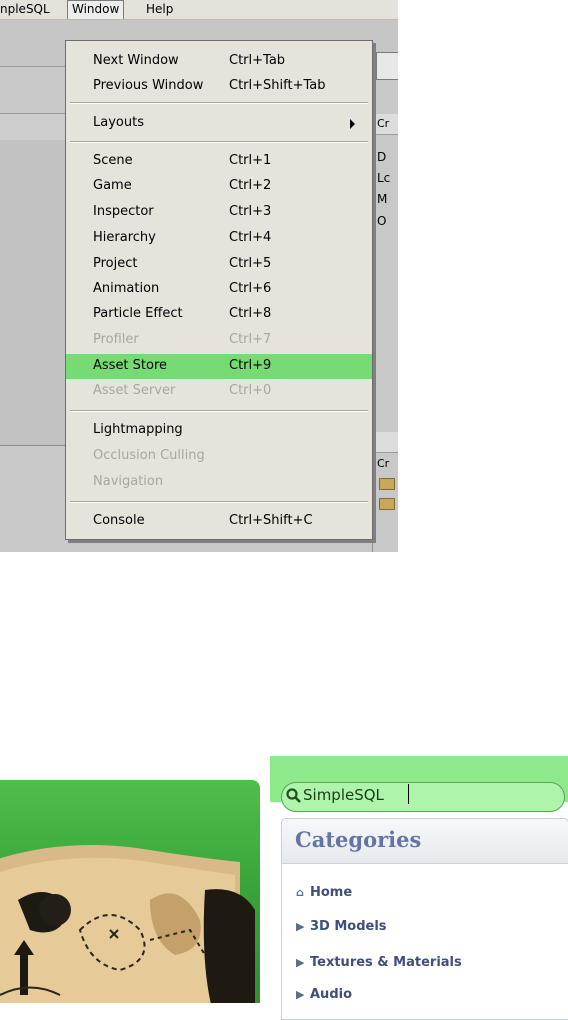 The height and width of the screenshot is (1020, 568). I want to click on submenu-arrow-icon, so click(352, 124).